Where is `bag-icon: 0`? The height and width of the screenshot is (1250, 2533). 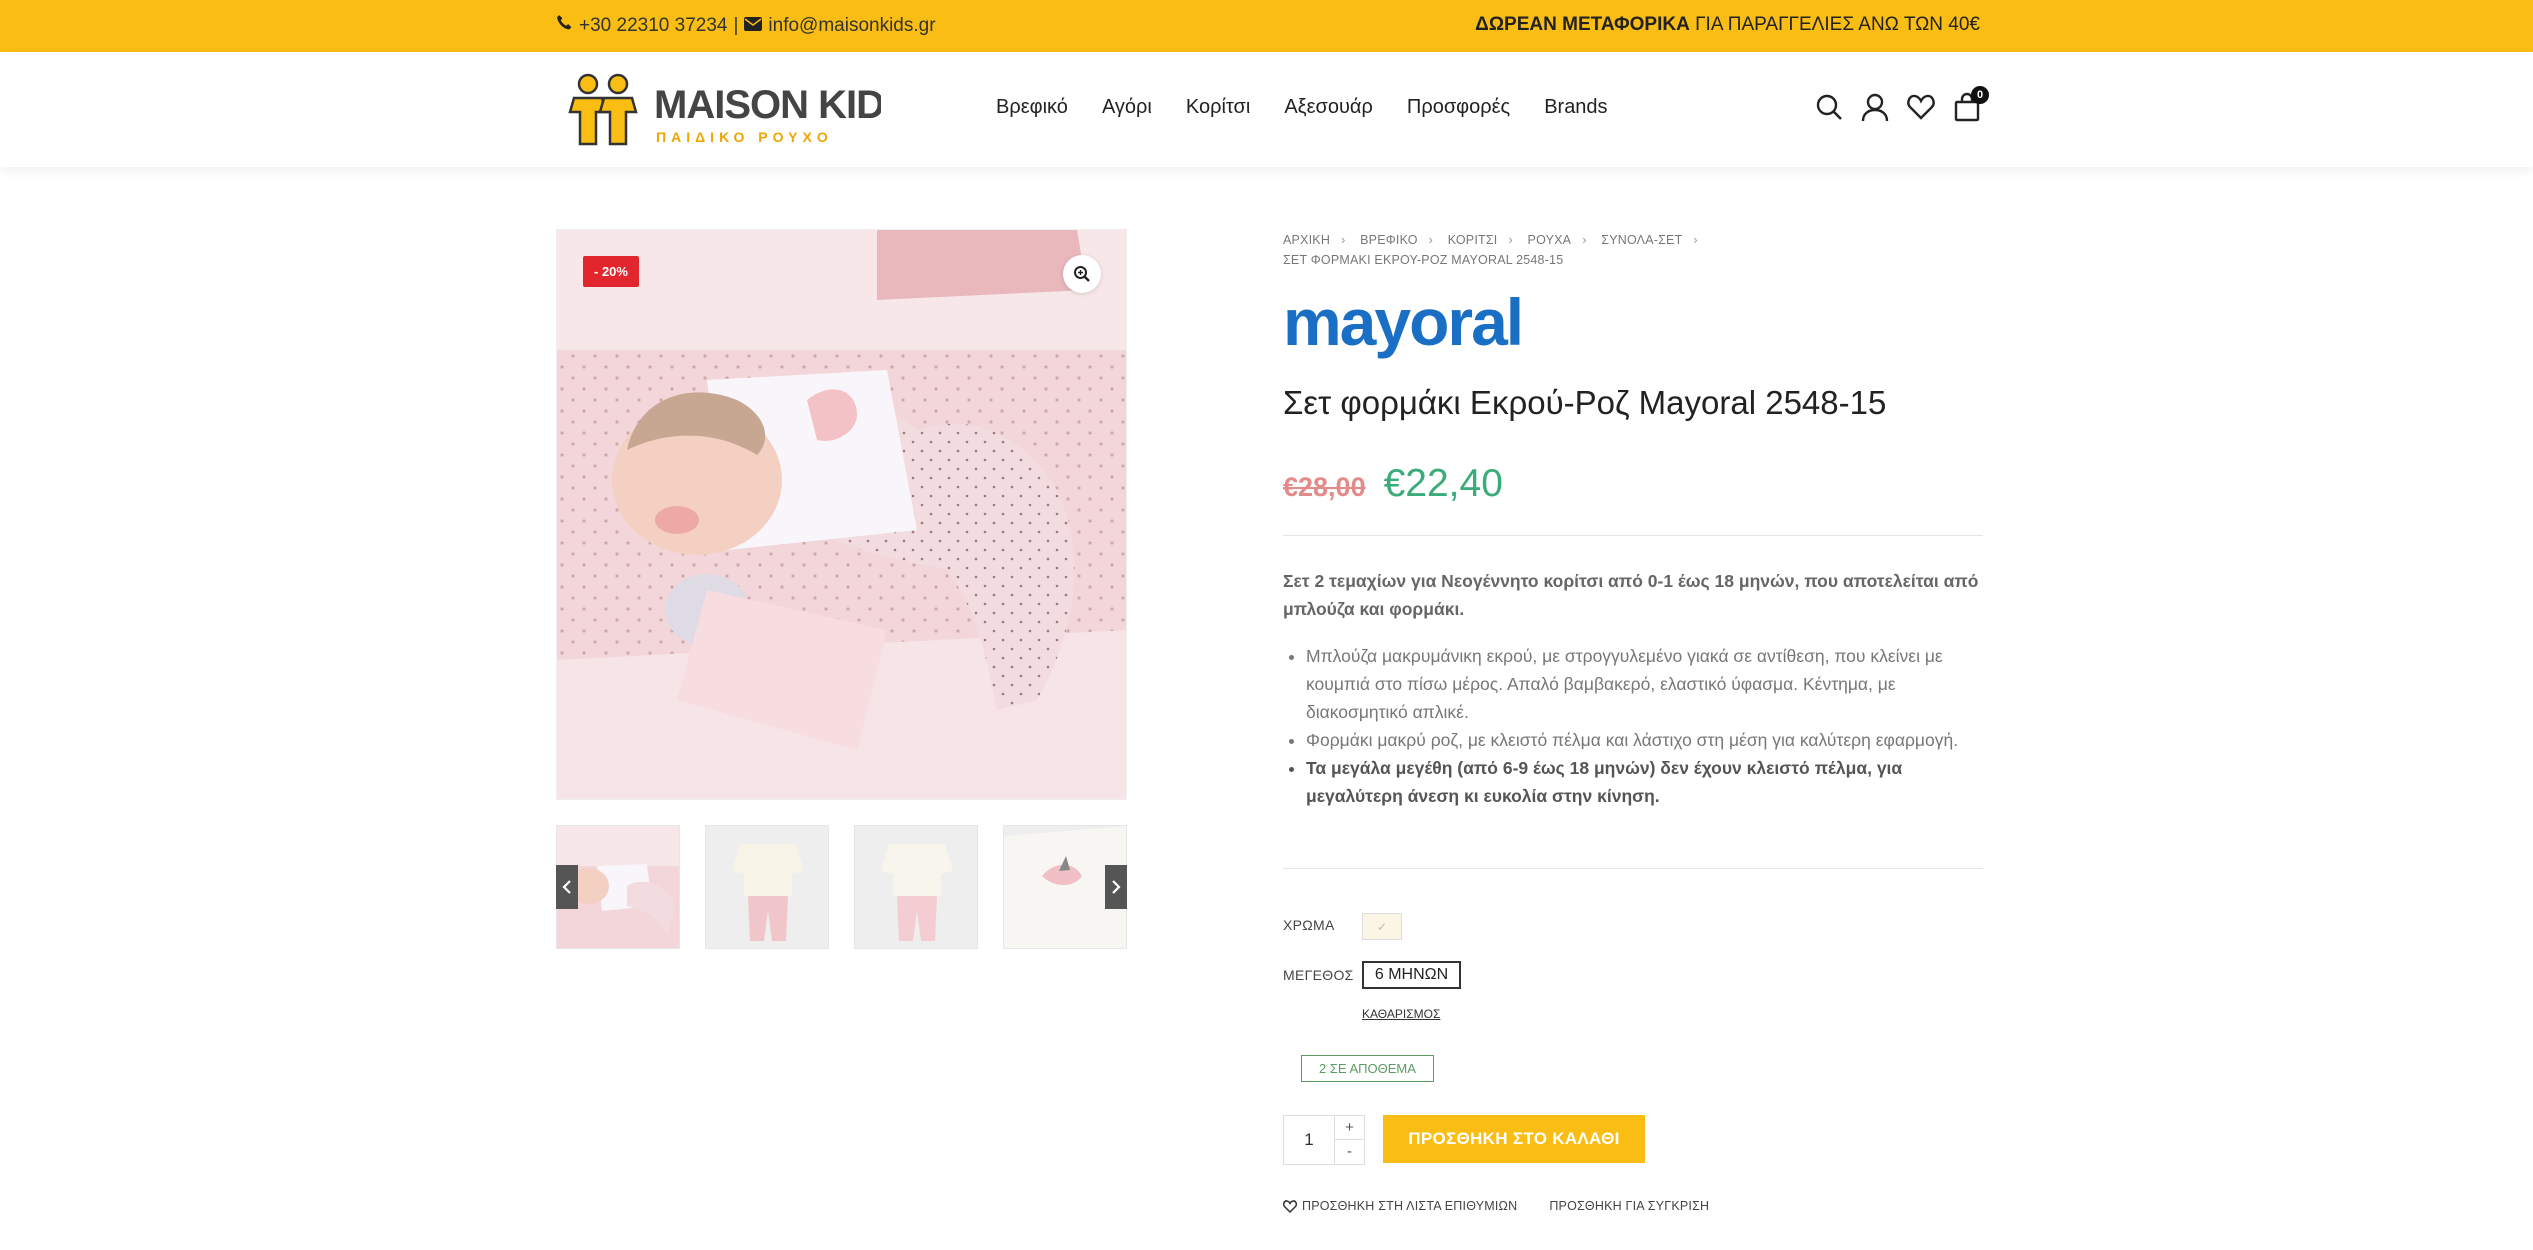
bag-icon: 0 is located at coordinates (1971, 104).